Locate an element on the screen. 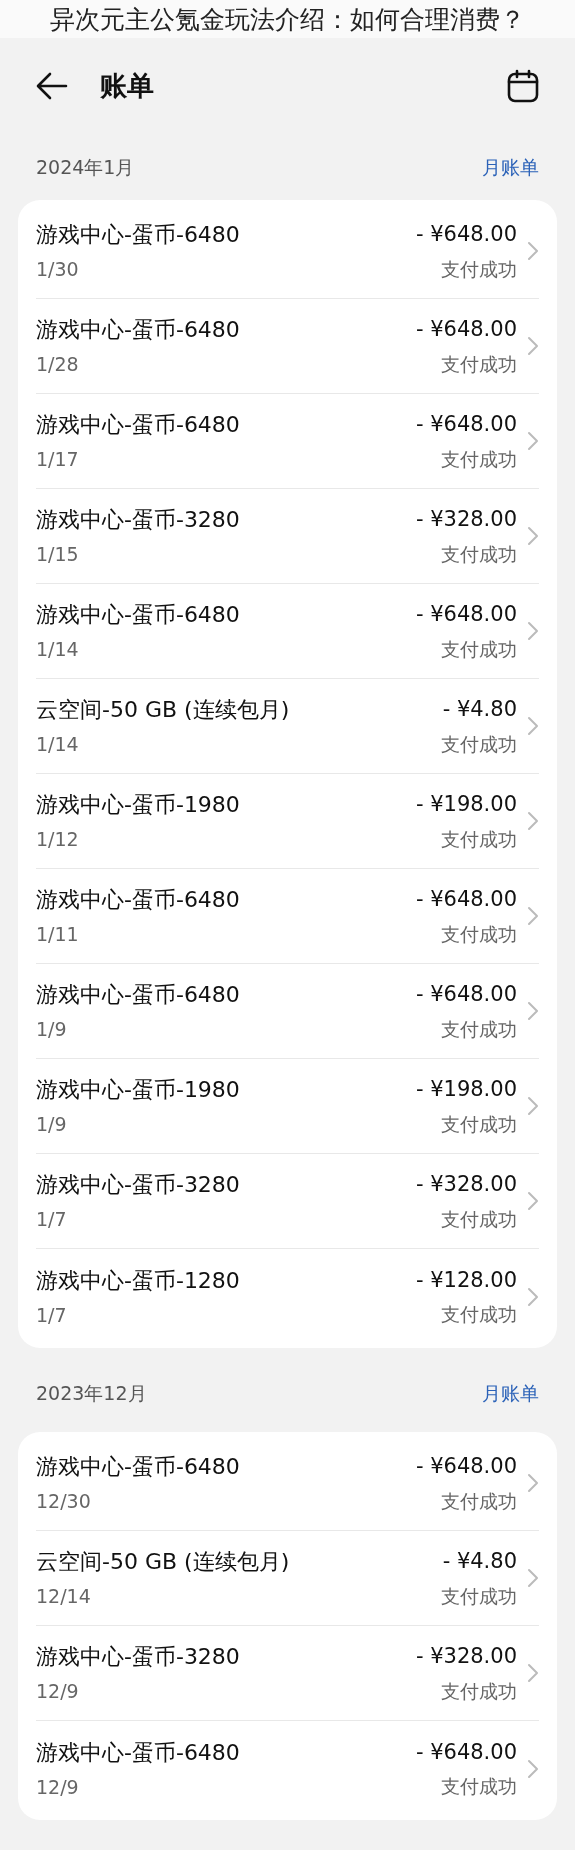  bill-date: 12/30 is located at coordinates (64, 1502).